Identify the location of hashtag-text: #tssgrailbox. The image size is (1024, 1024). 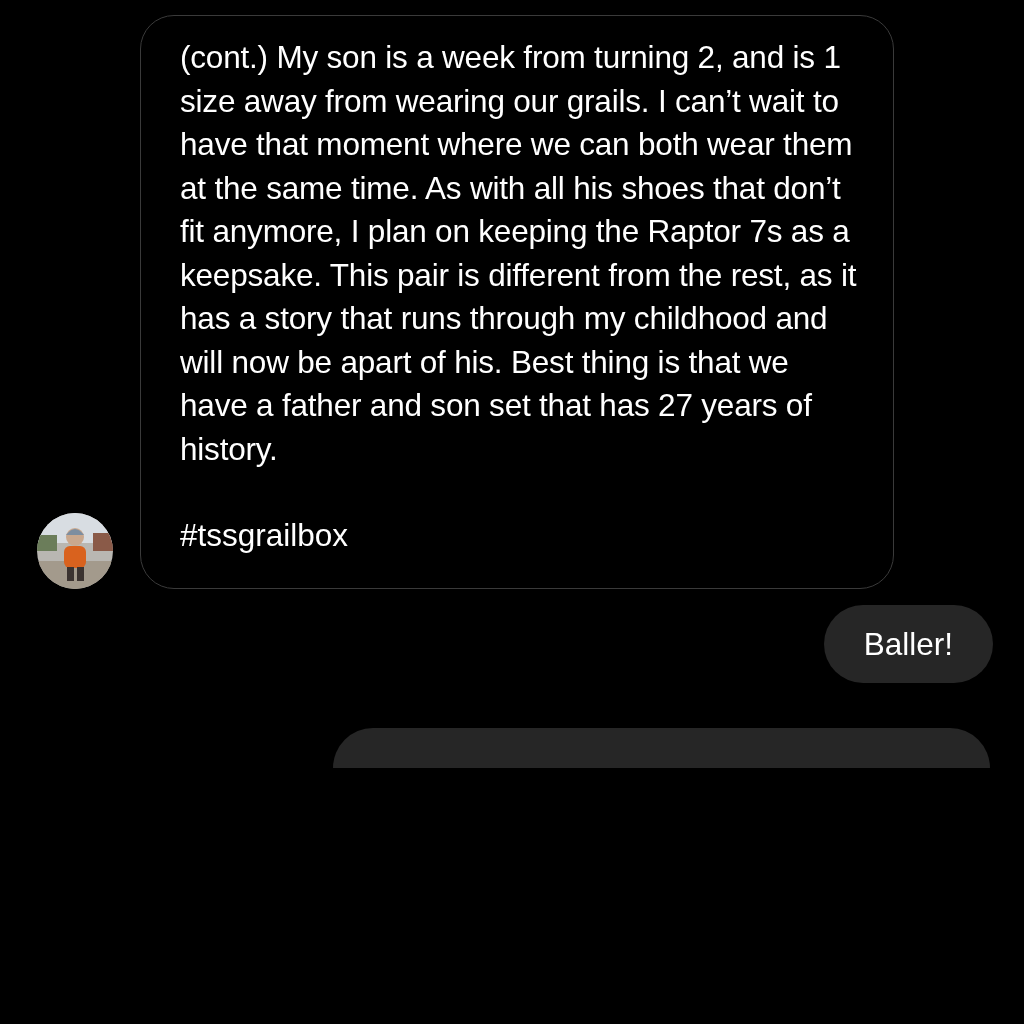
(265, 535).